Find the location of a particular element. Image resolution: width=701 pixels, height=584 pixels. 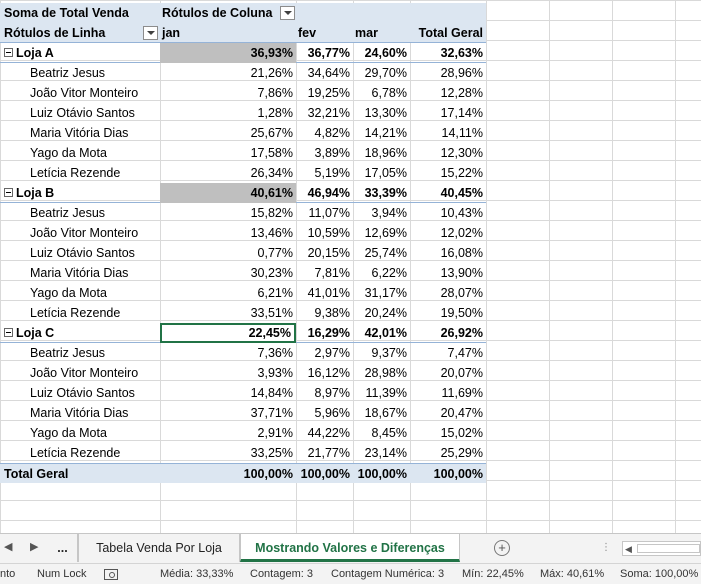

pivot-cell: 19,25% is located at coordinates (324, 93).